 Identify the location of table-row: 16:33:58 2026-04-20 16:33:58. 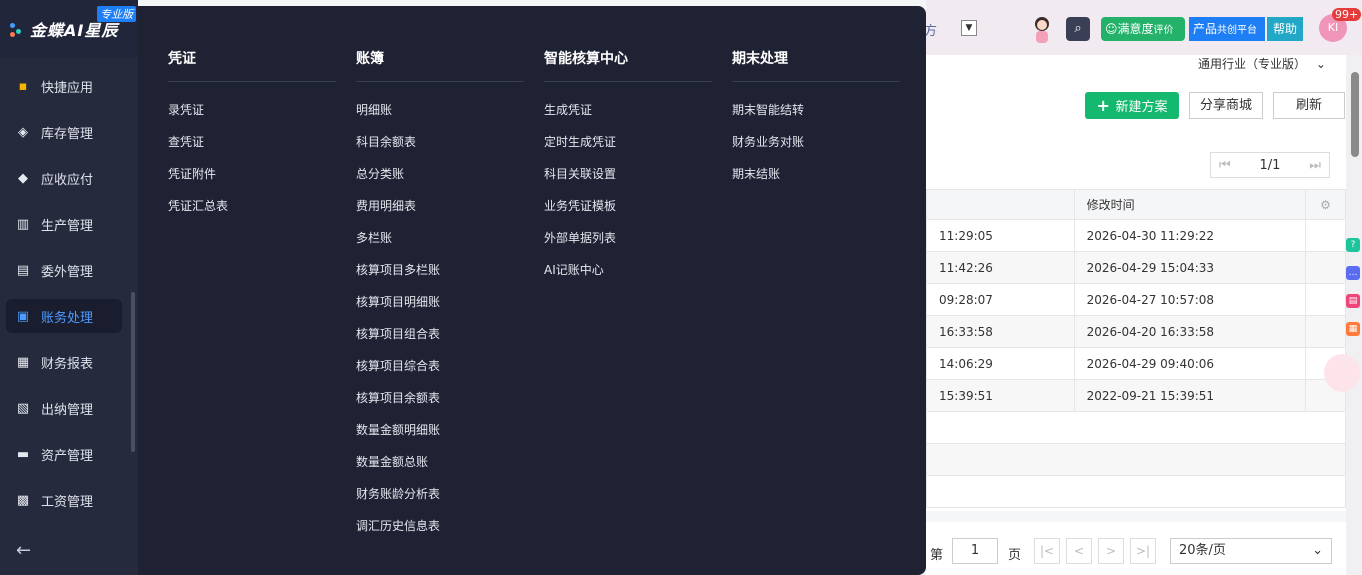
(1136, 331).